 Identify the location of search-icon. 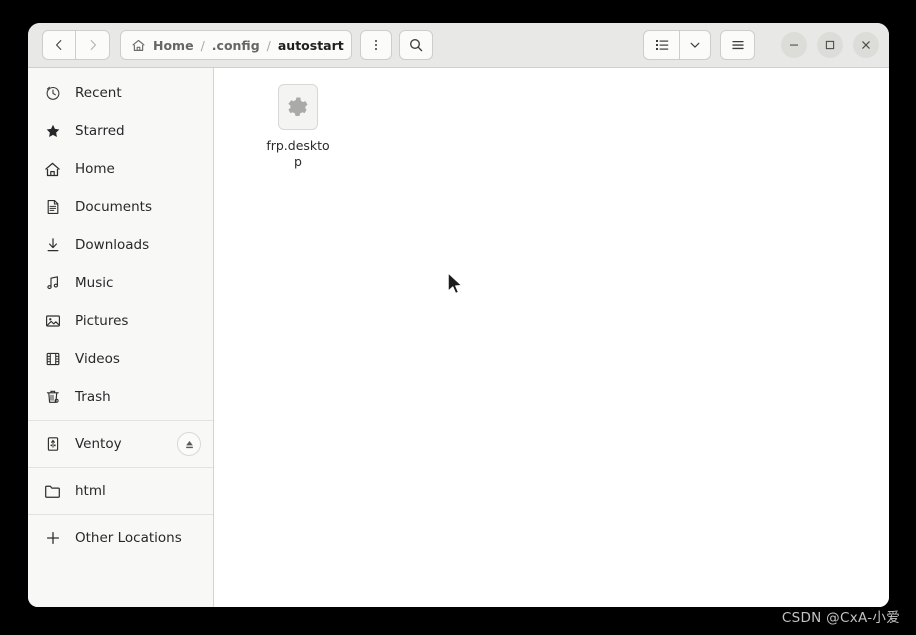
(416, 45).